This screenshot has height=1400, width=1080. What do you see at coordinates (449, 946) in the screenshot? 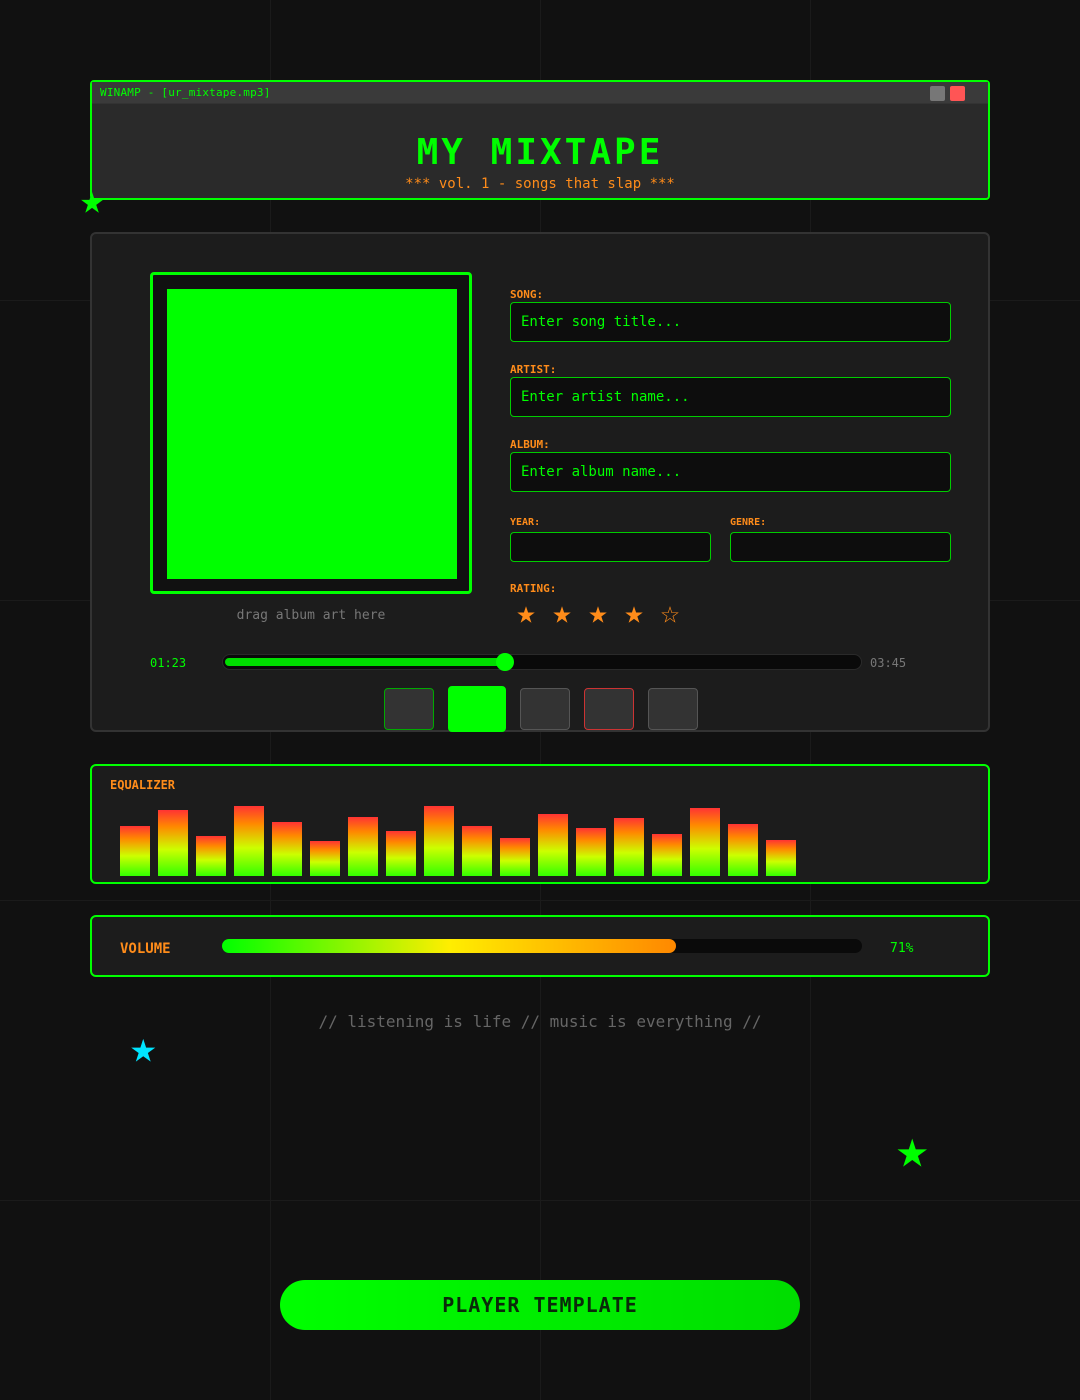
I see `volume-fill` at bounding box center [449, 946].